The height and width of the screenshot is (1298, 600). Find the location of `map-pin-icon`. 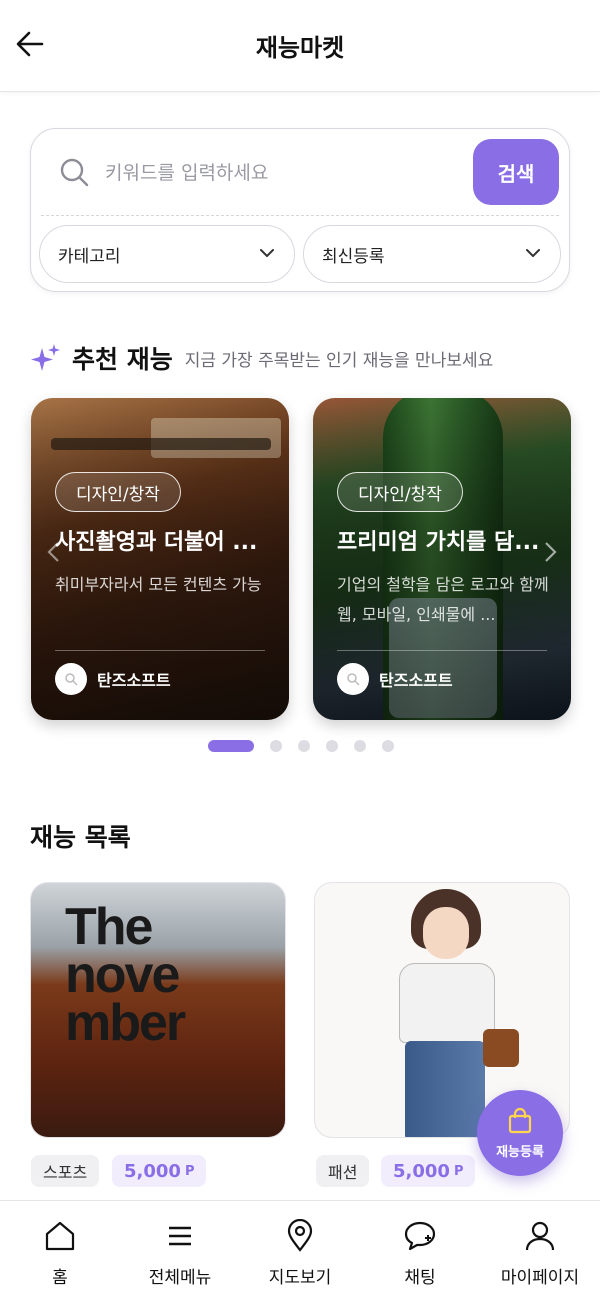

map-pin-icon is located at coordinates (300, 1235).